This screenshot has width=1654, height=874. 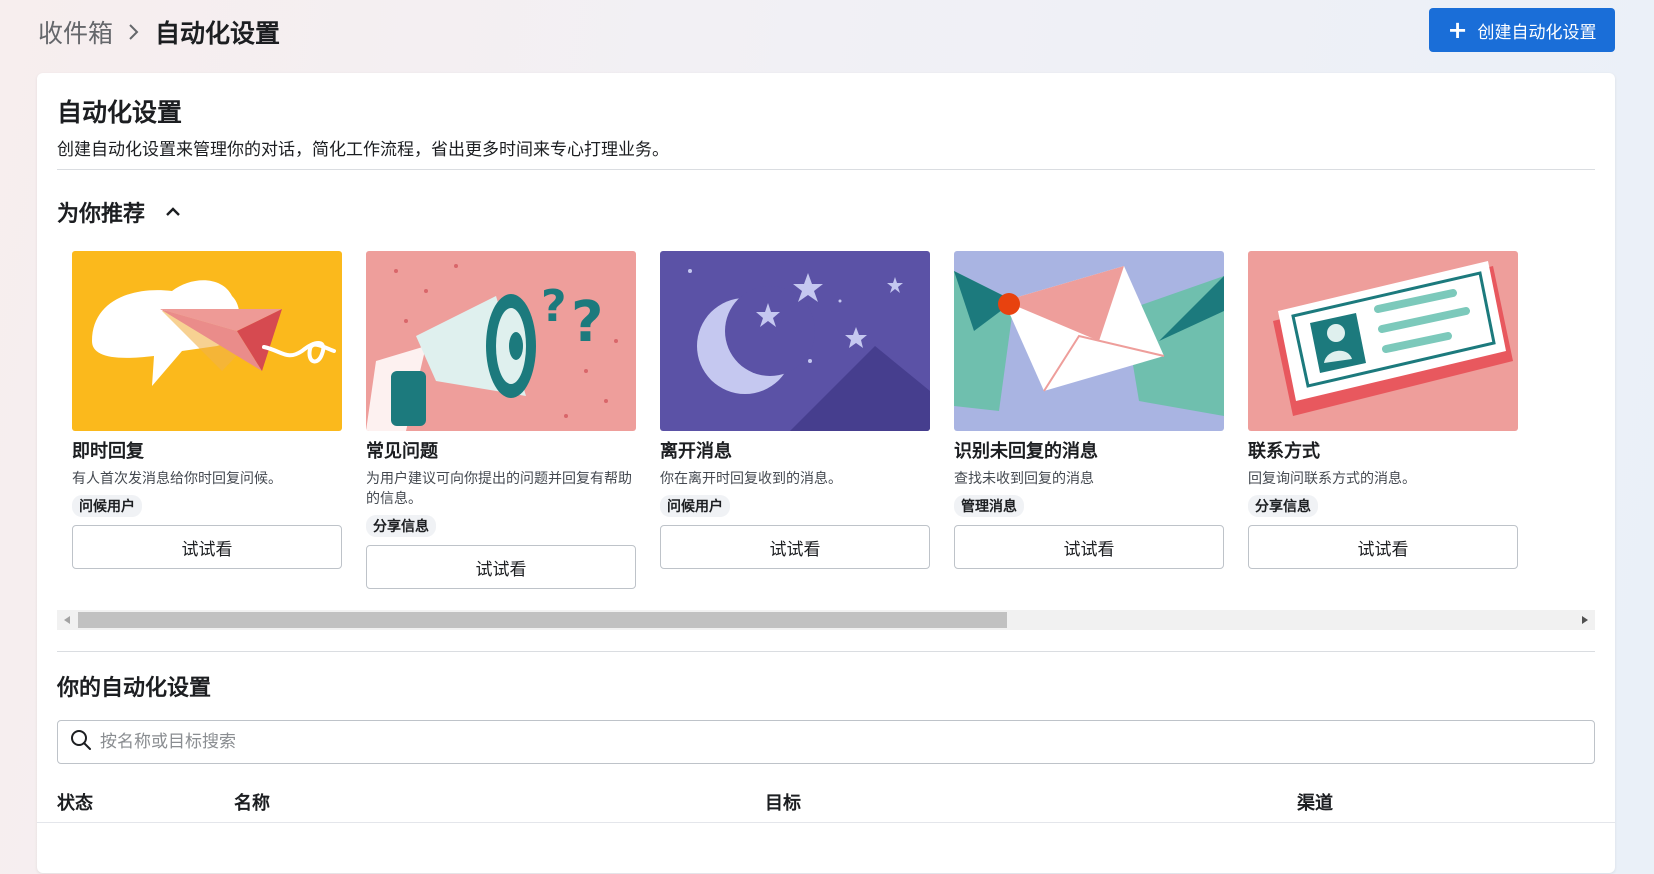 I want to click on section-title: 自动化设置, so click(x=120, y=112).